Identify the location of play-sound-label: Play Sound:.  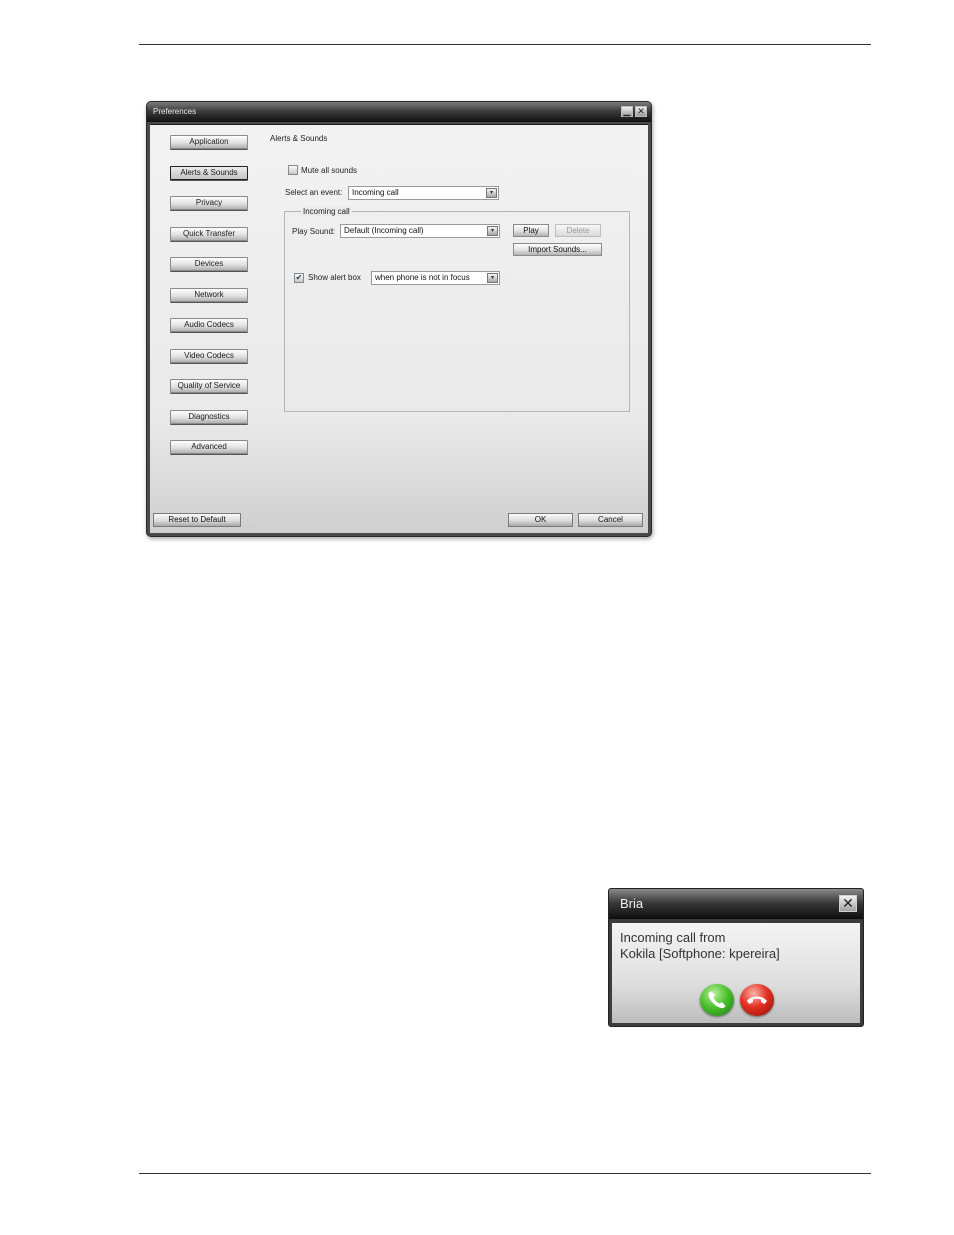
(314, 231).